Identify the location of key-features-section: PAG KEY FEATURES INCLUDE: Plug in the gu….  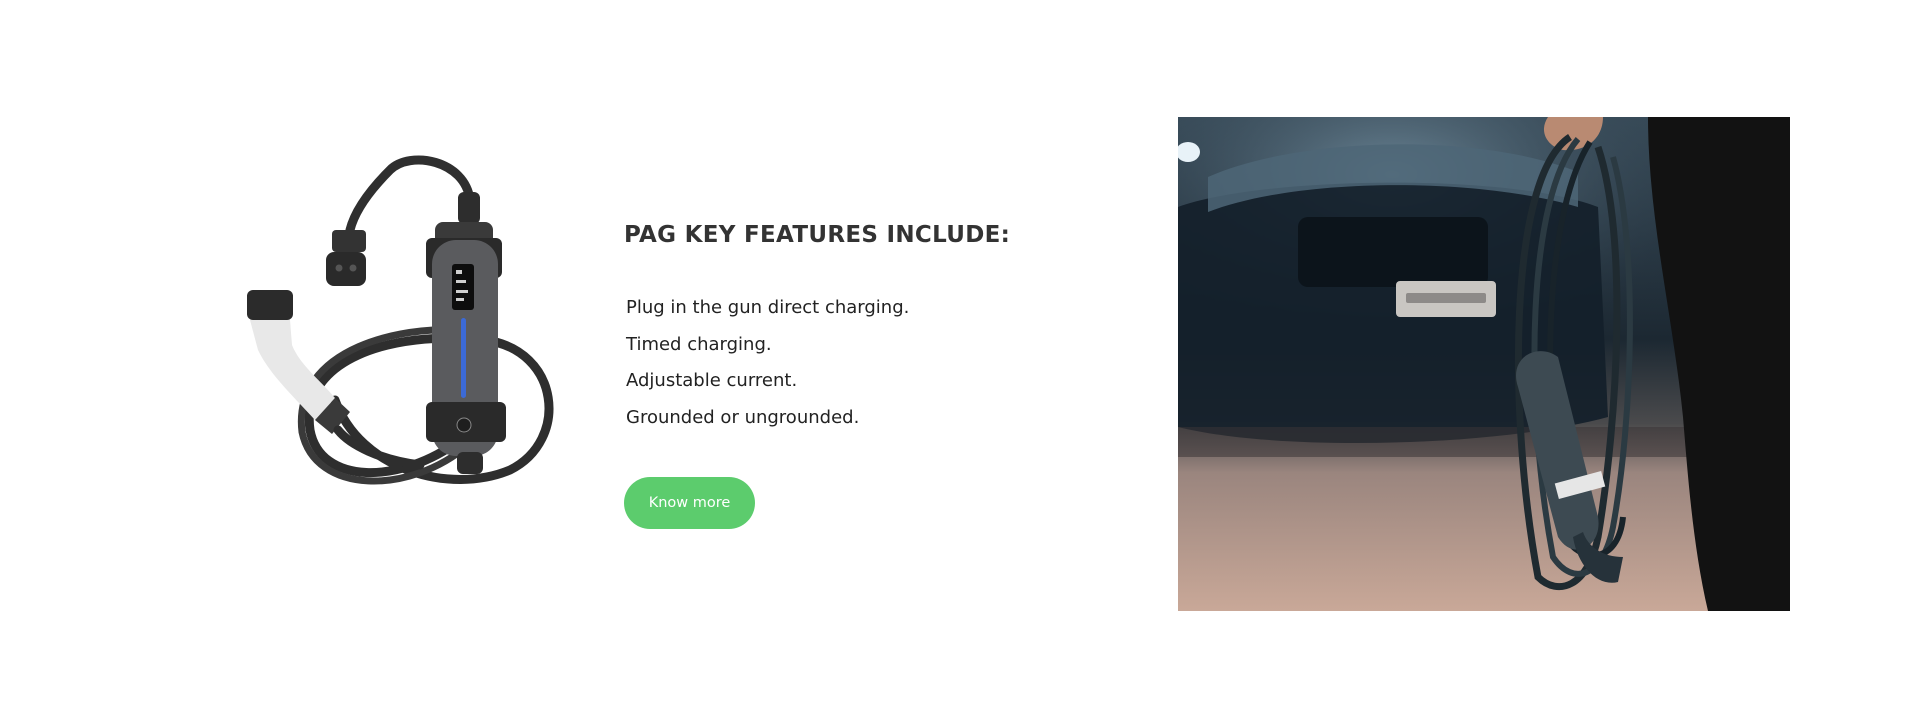
(884, 329).